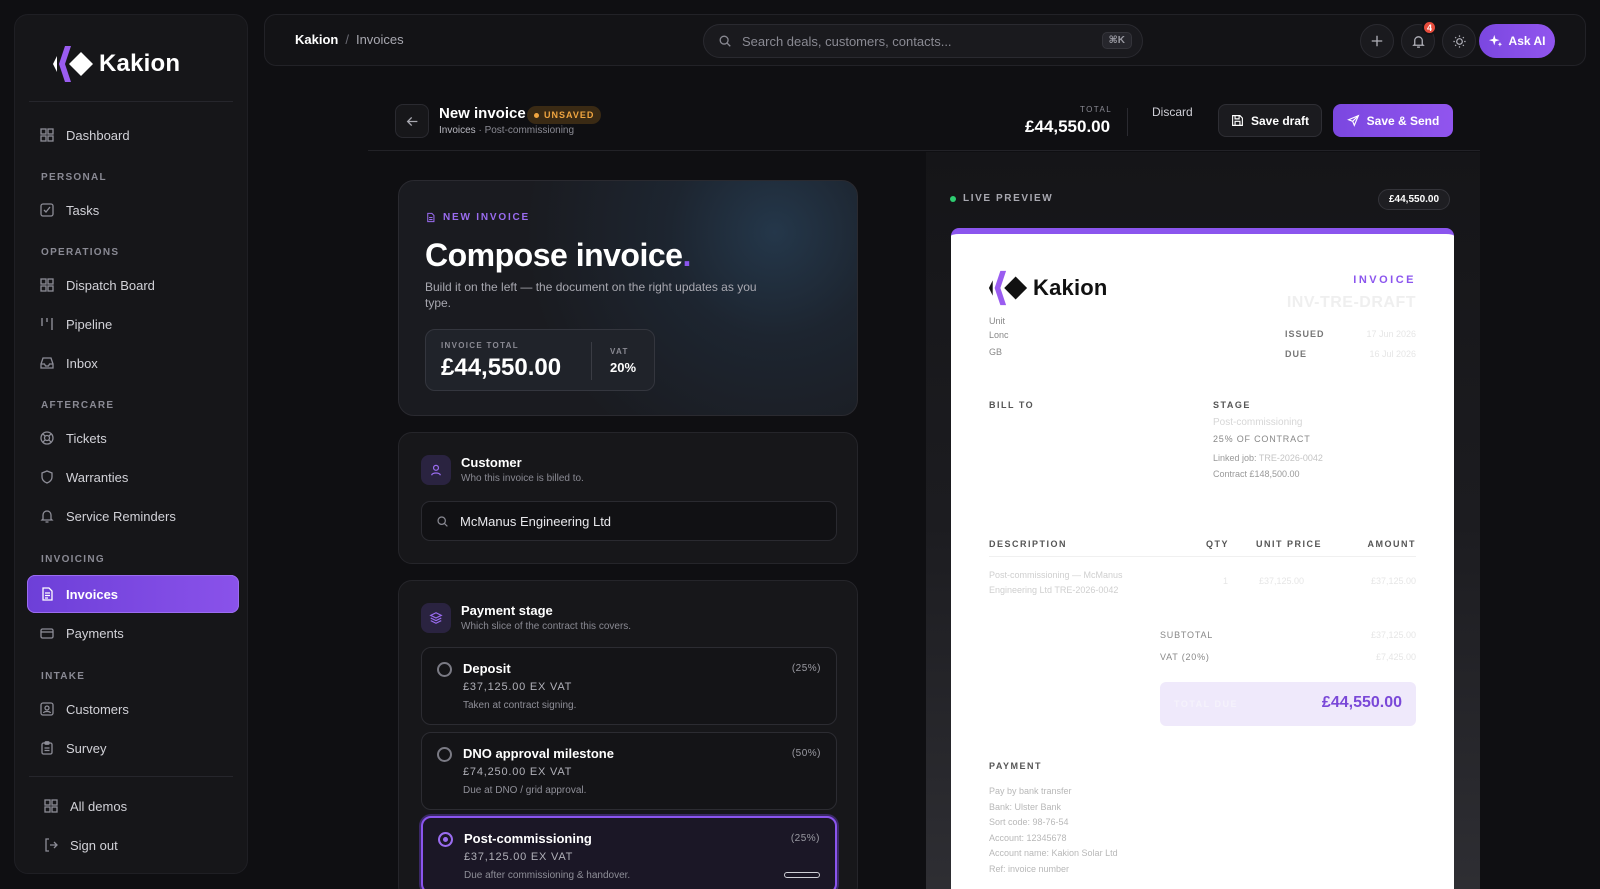 This screenshot has width=1600, height=889. I want to click on customer-panel: Customer Who this invoice is billed to., so click(628, 498).